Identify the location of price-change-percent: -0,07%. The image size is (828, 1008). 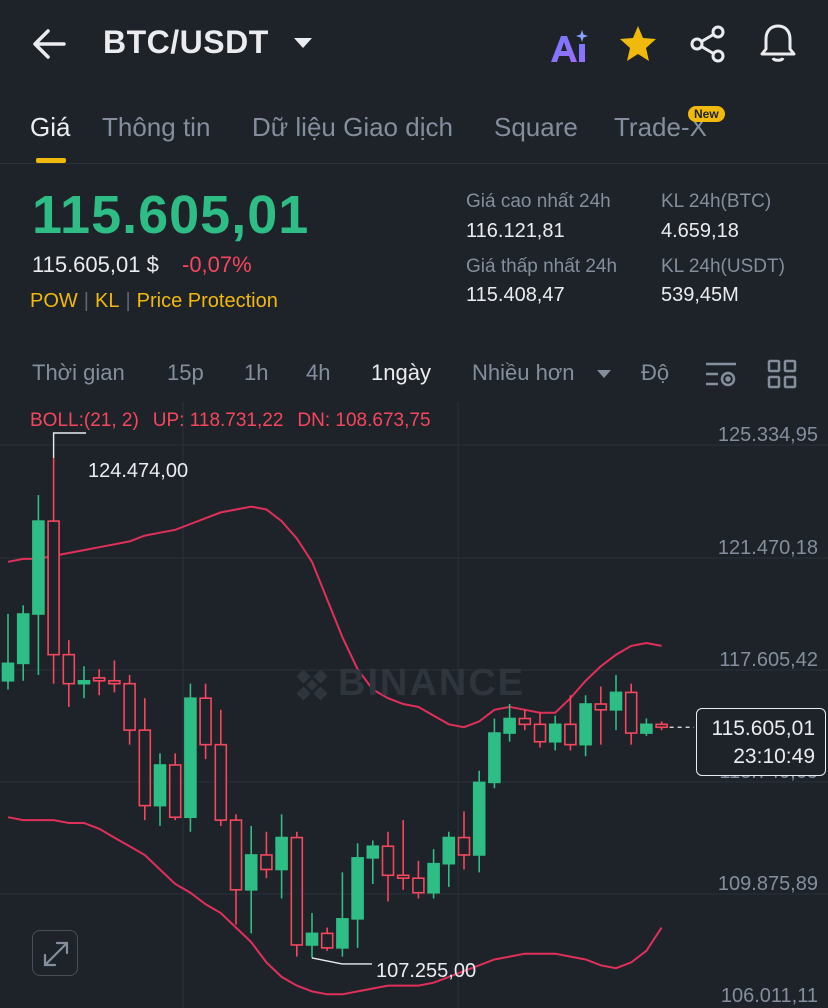
(217, 264).